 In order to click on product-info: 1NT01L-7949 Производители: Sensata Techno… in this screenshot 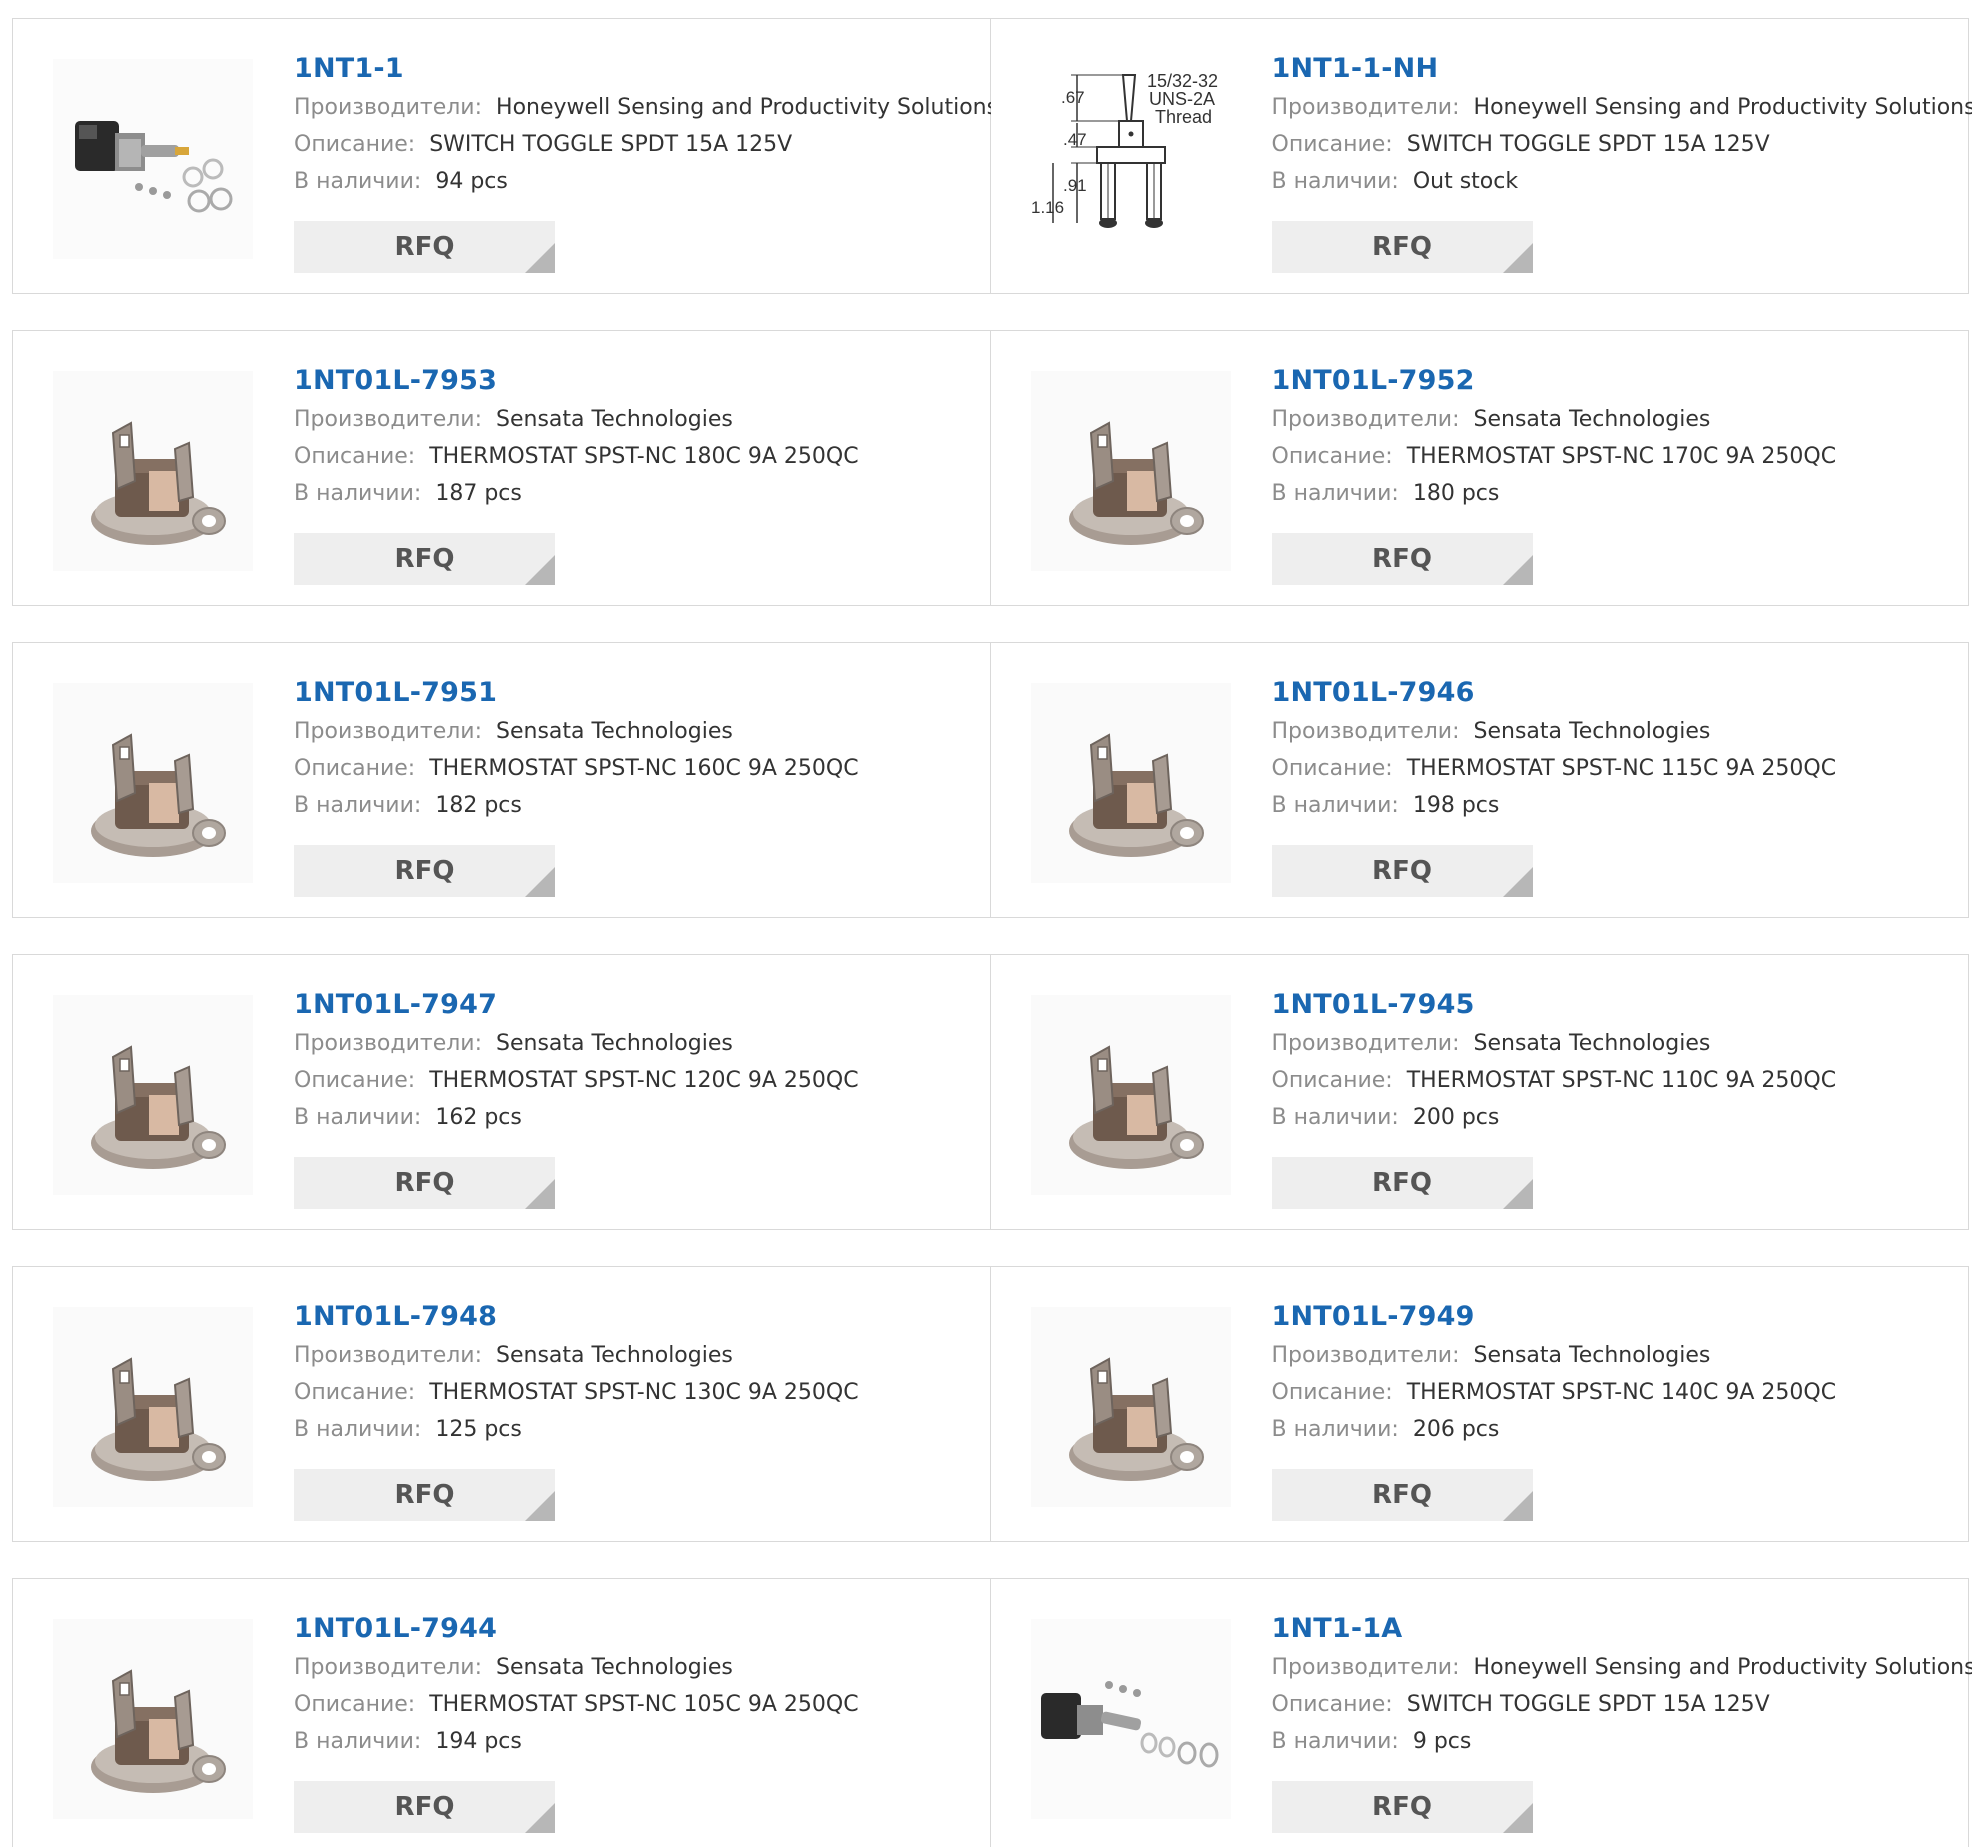, I will do `click(1615, 1372)`.